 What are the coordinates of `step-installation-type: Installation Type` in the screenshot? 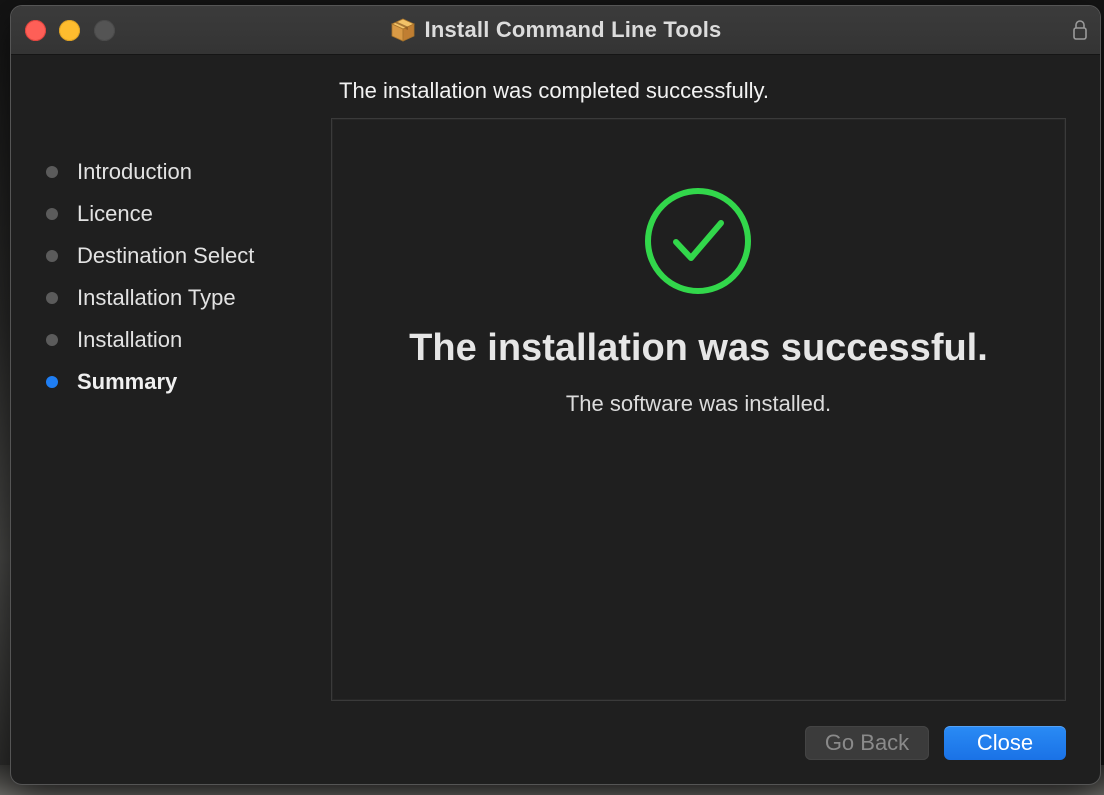 It's located at (141, 298).